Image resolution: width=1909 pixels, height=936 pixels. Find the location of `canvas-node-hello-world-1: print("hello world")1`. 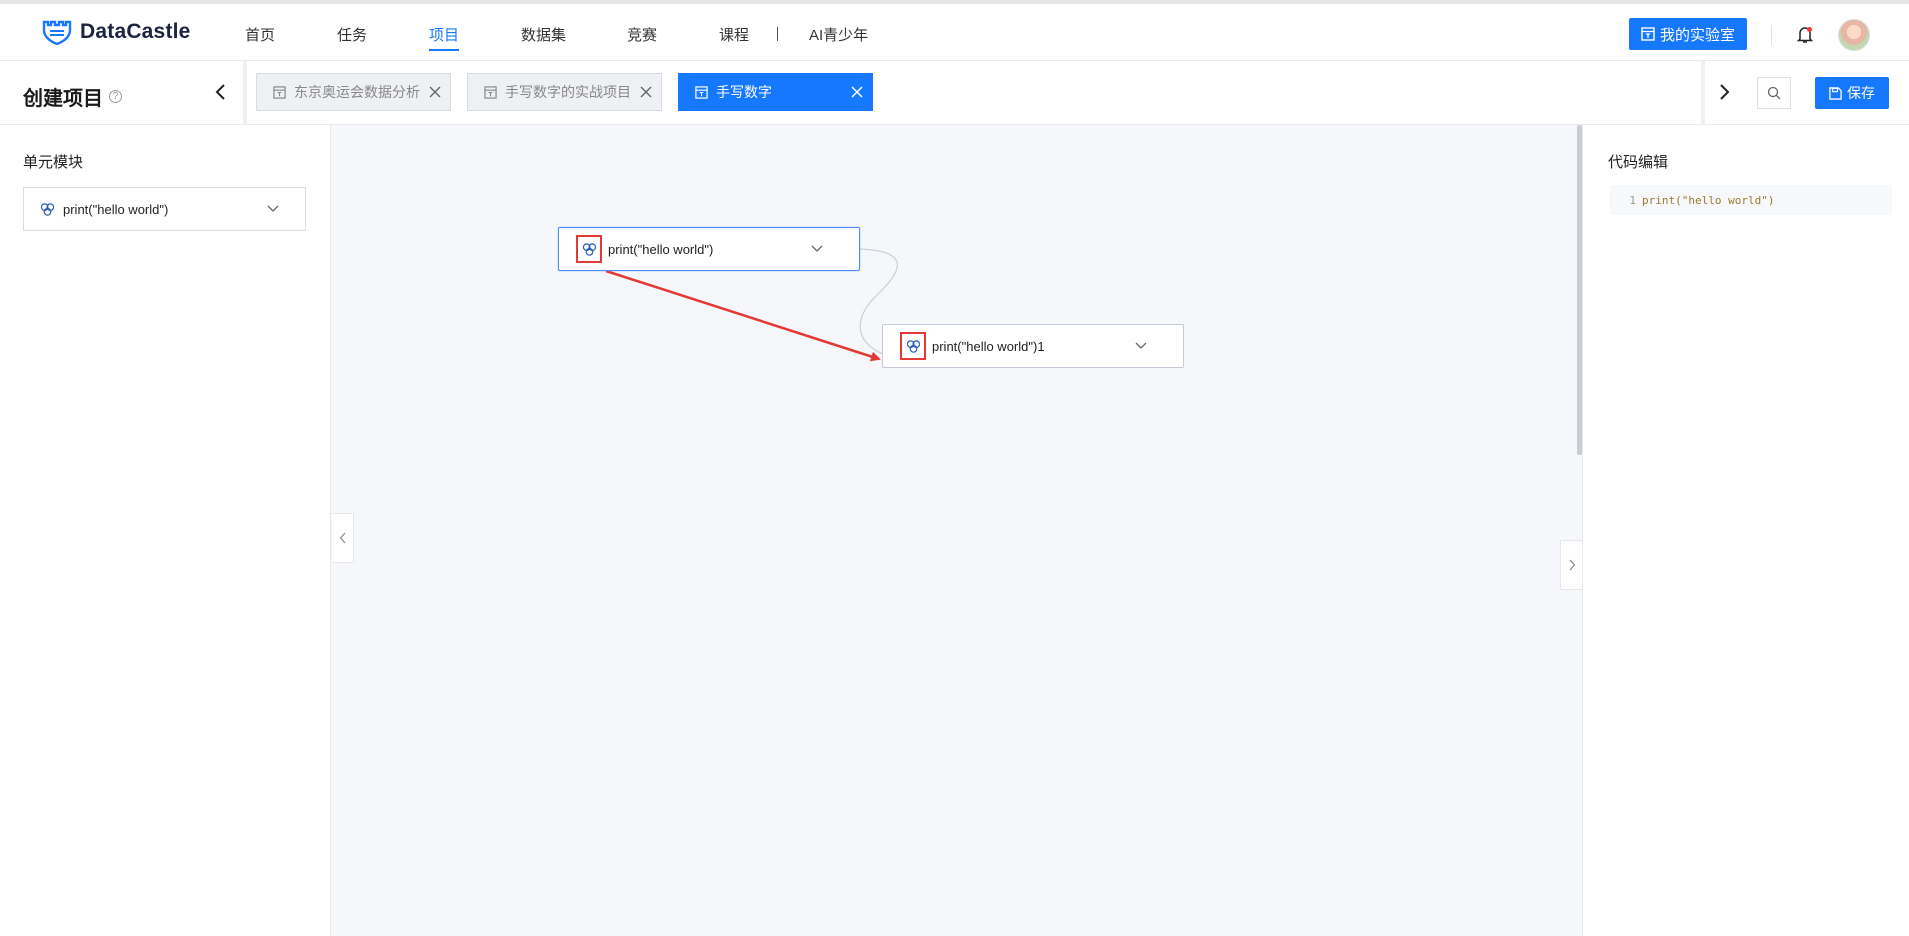

canvas-node-hello-world-1: print("hello world")1 is located at coordinates (1033, 346).